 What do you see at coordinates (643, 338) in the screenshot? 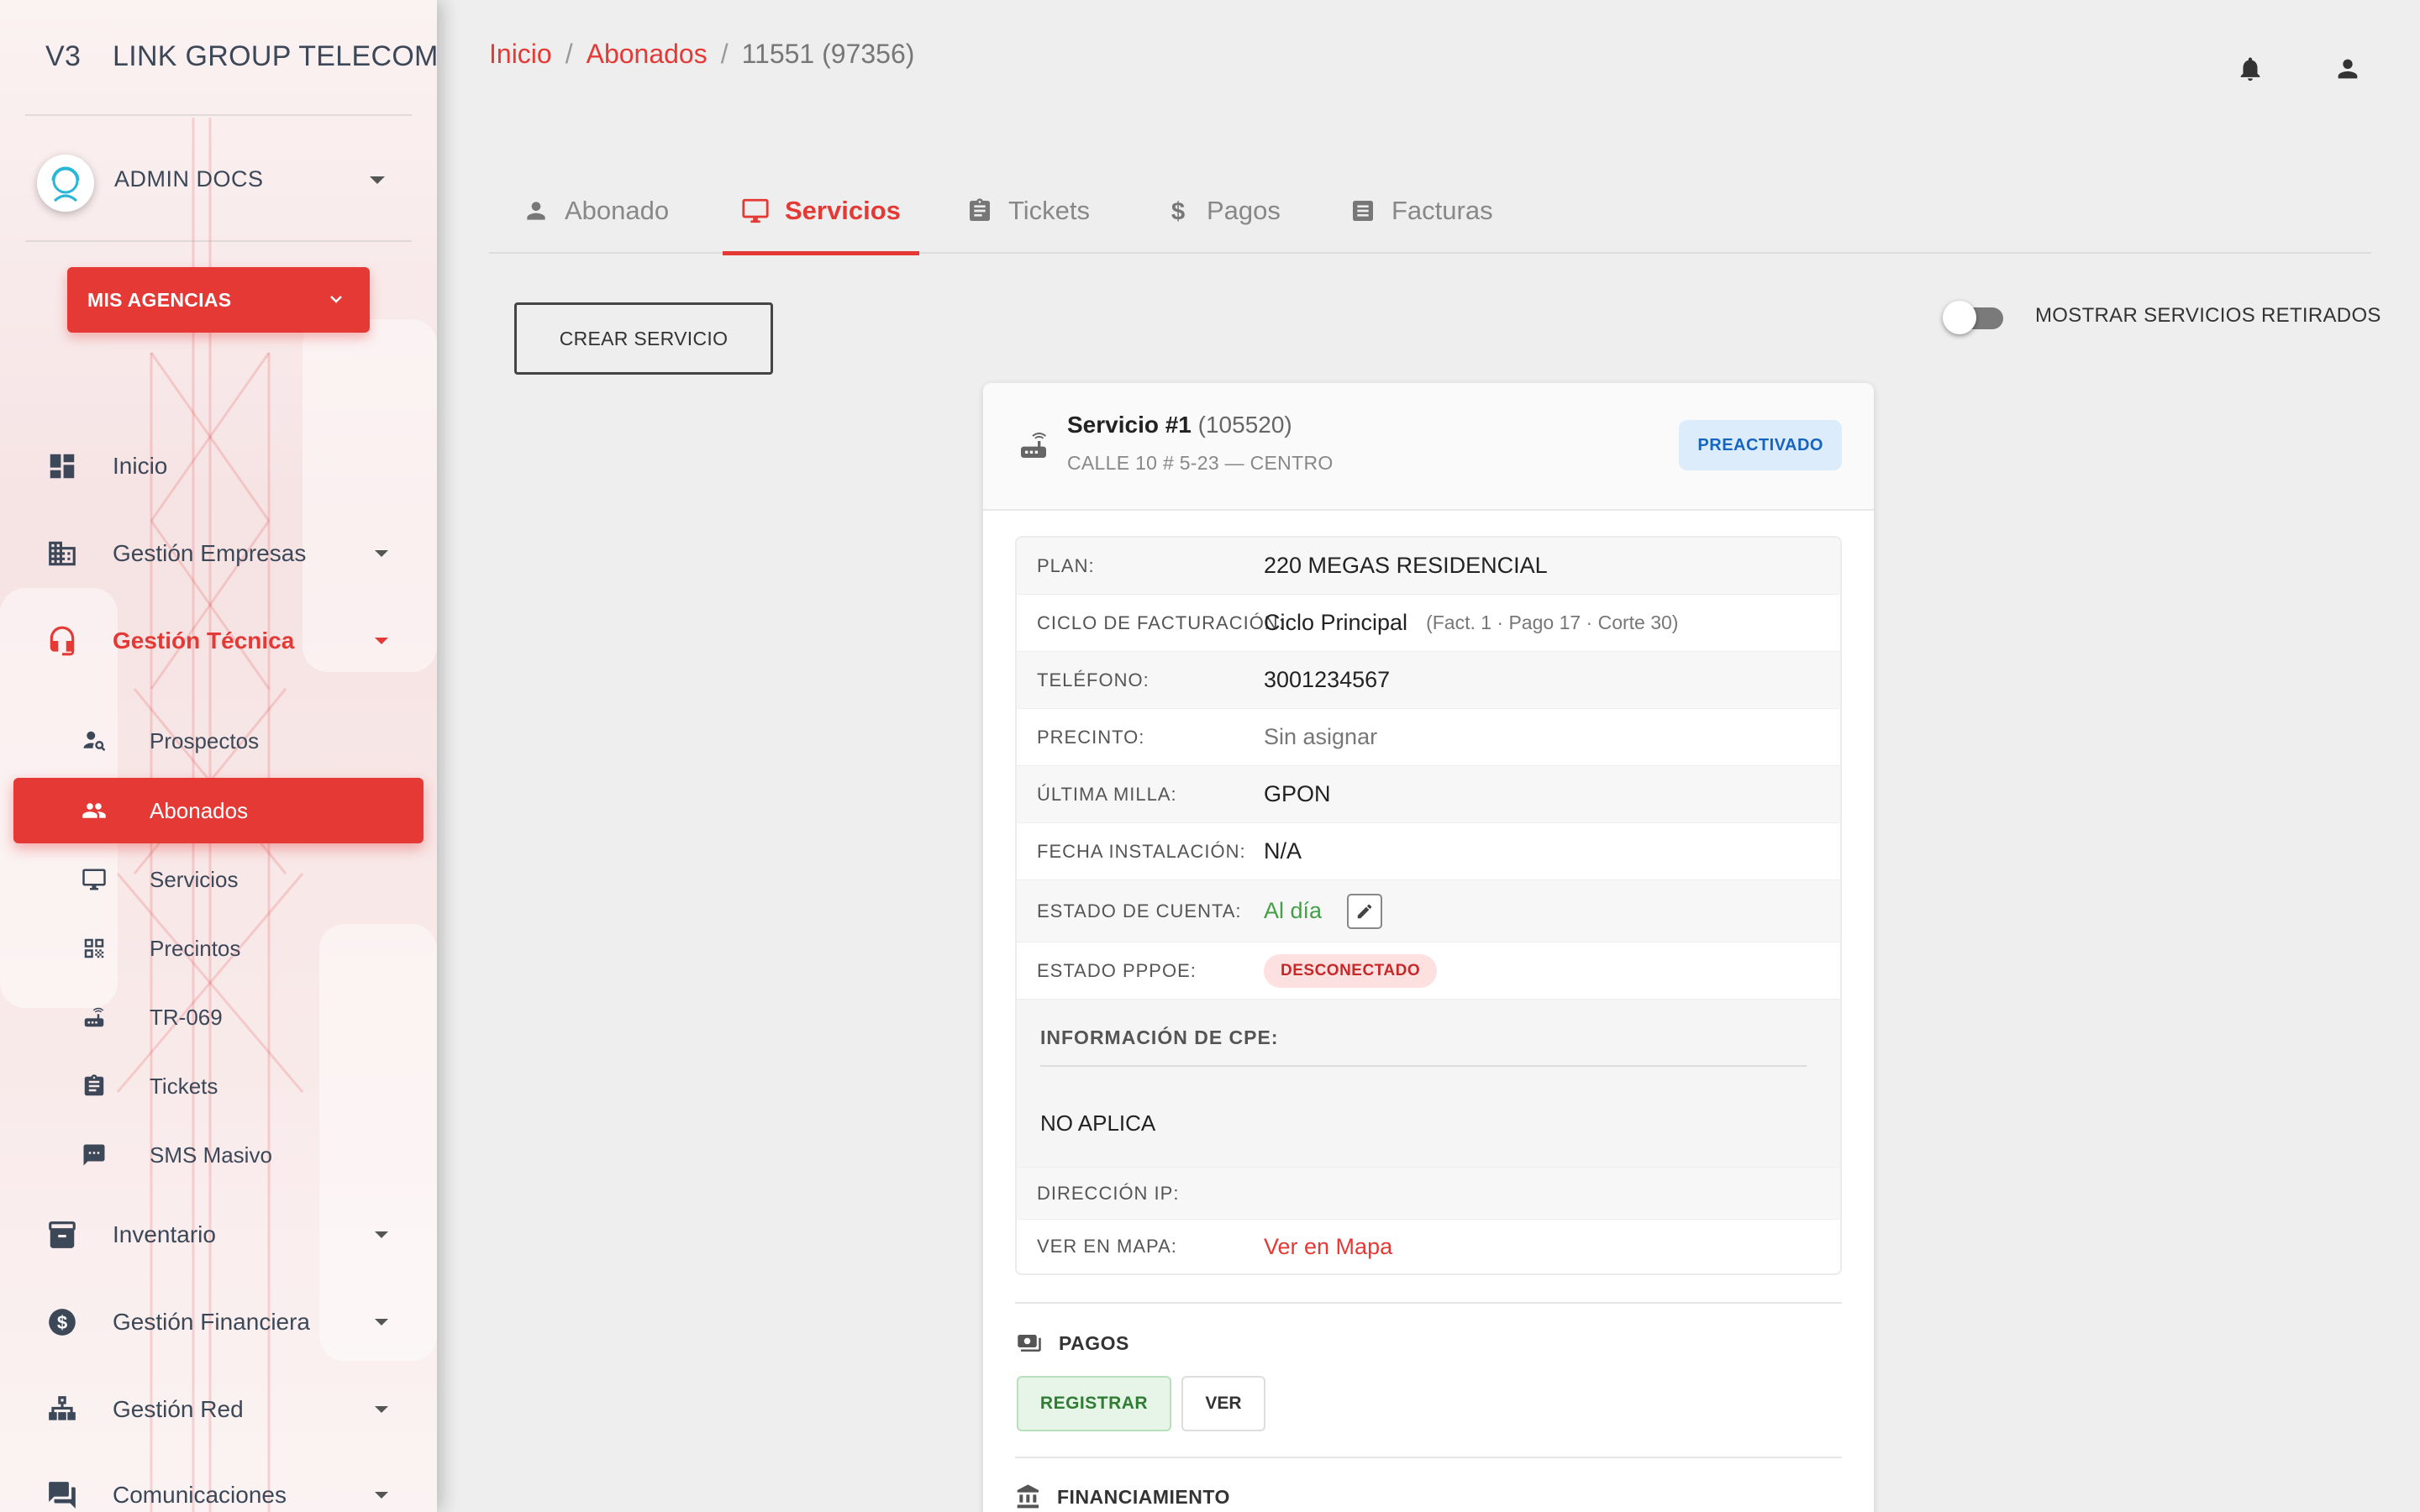
I see `create-service-button: CREAR SERVICIO` at bounding box center [643, 338].